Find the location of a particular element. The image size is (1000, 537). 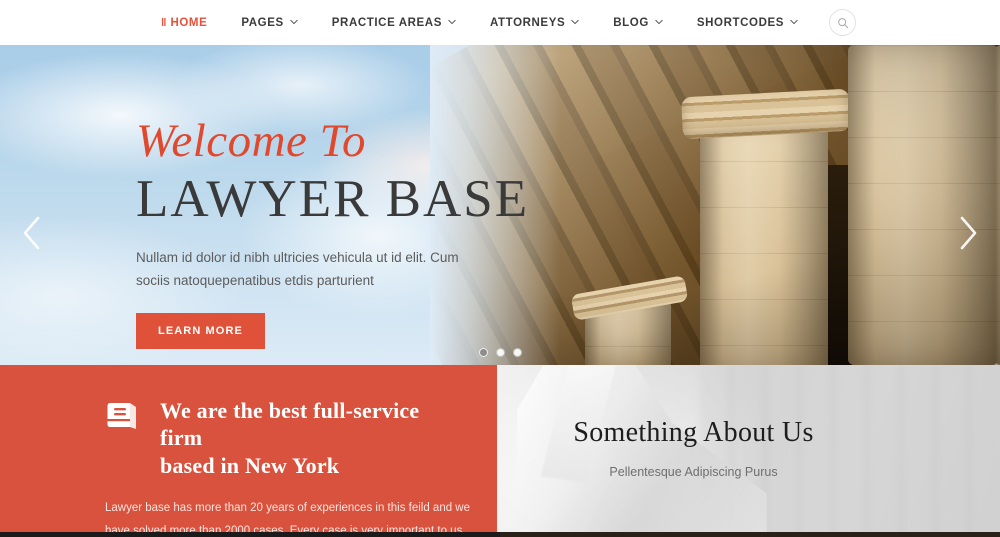

slider-pagination is located at coordinates (500, 352).